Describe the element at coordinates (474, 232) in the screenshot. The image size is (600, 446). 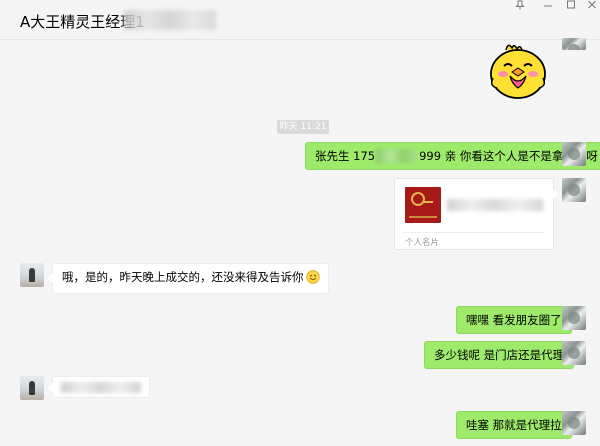
I see `card-divider` at that location.